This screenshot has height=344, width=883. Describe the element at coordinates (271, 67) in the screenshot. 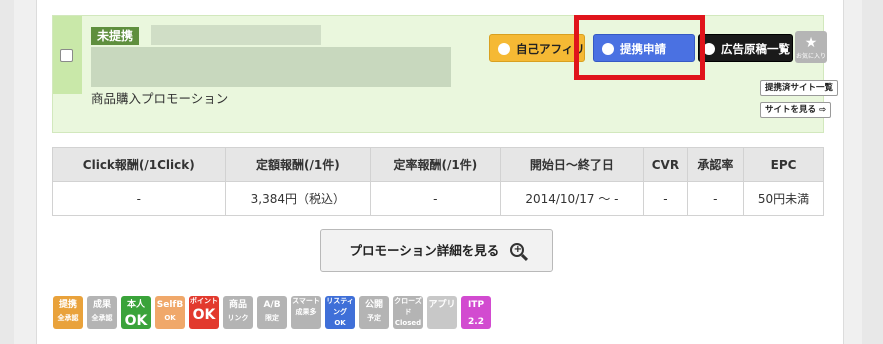

I see `redacted-promotion-title` at that location.